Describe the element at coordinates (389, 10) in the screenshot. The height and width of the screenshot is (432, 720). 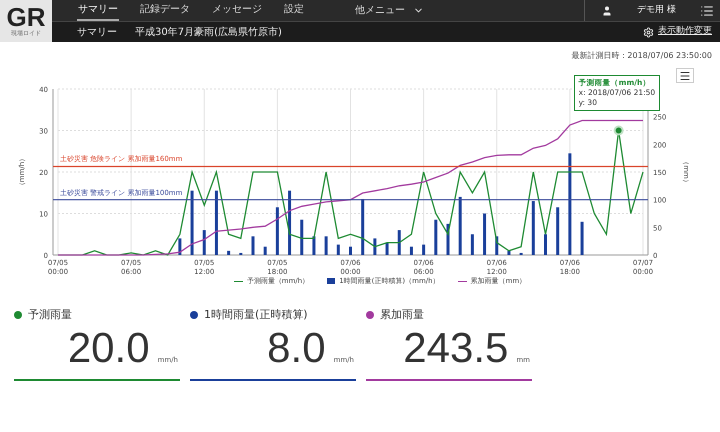
I see `more-menu: 他メニュー` at that location.